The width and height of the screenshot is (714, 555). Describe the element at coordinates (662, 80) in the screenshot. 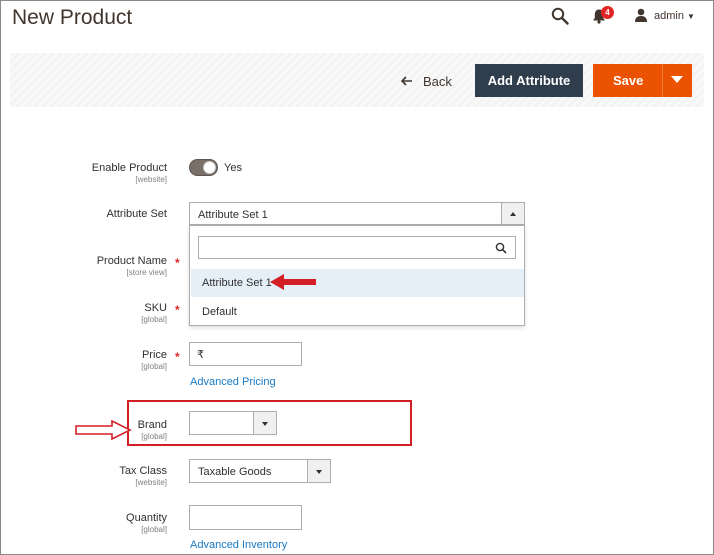

I see `save-divider` at that location.